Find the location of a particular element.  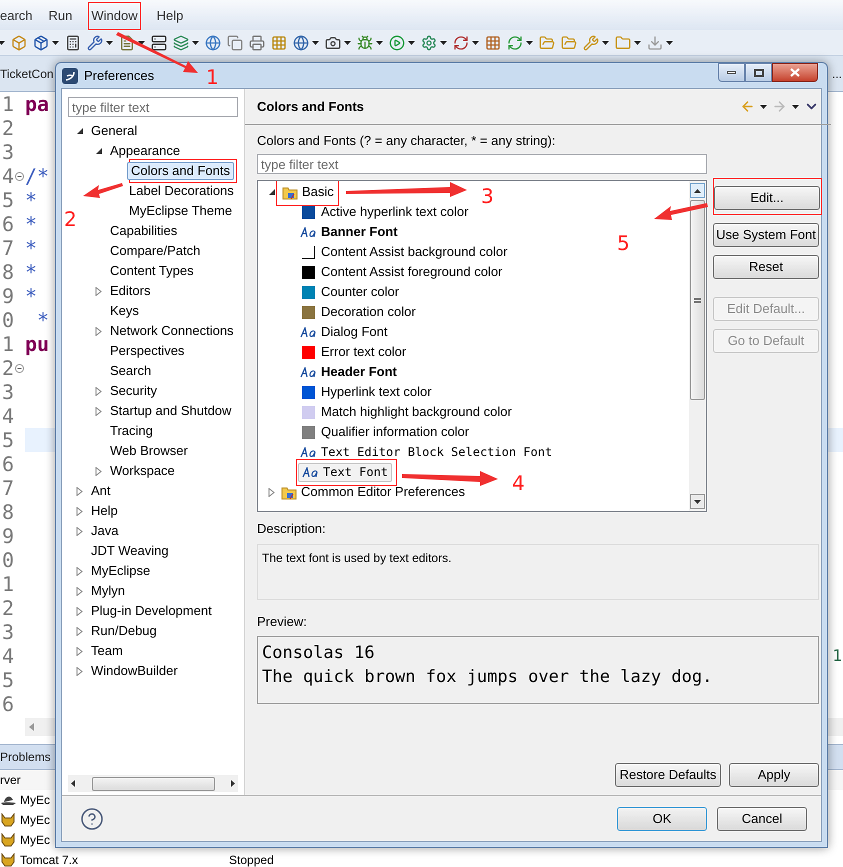

calculator-icon is located at coordinates (73, 42).